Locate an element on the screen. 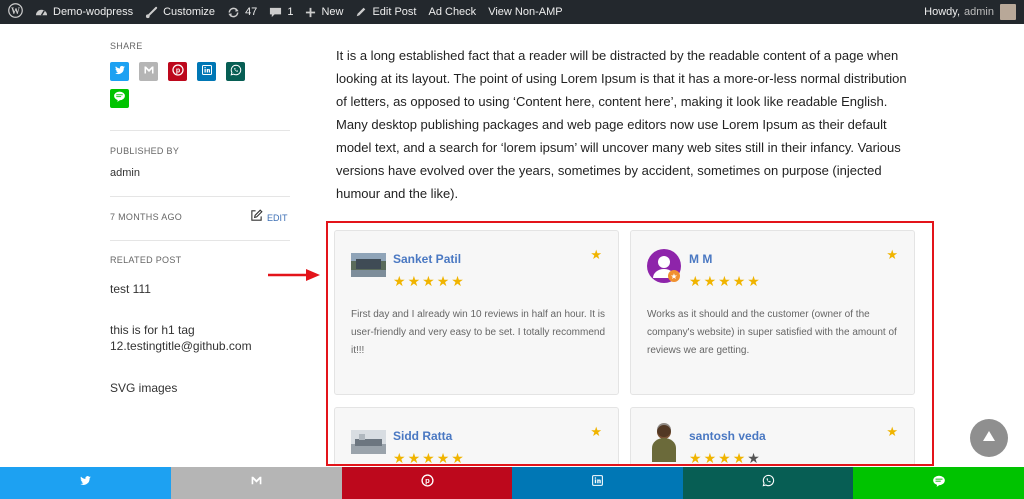 This screenshot has height=499, width=1024. line-share-button is located at coordinates (119, 98).